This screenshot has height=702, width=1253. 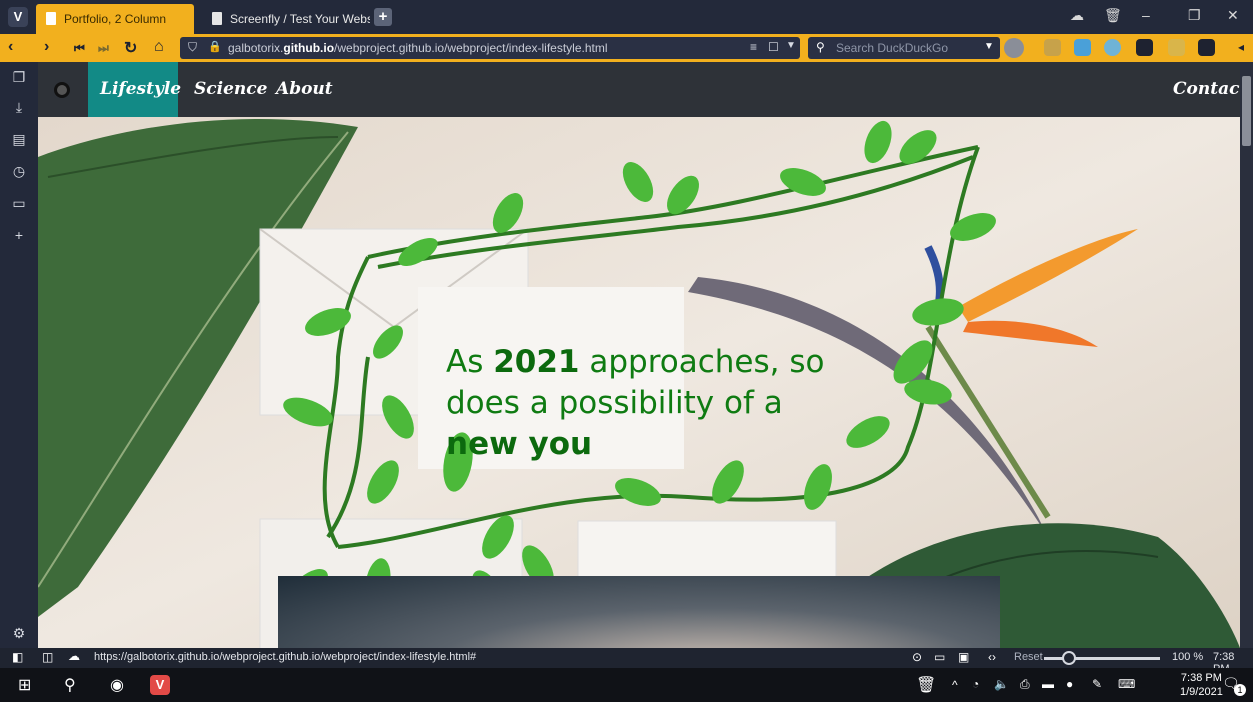 What do you see at coordinates (753, 47) in the screenshot?
I see `reader-view-icon: ≡` at bounding box center [753, 47].